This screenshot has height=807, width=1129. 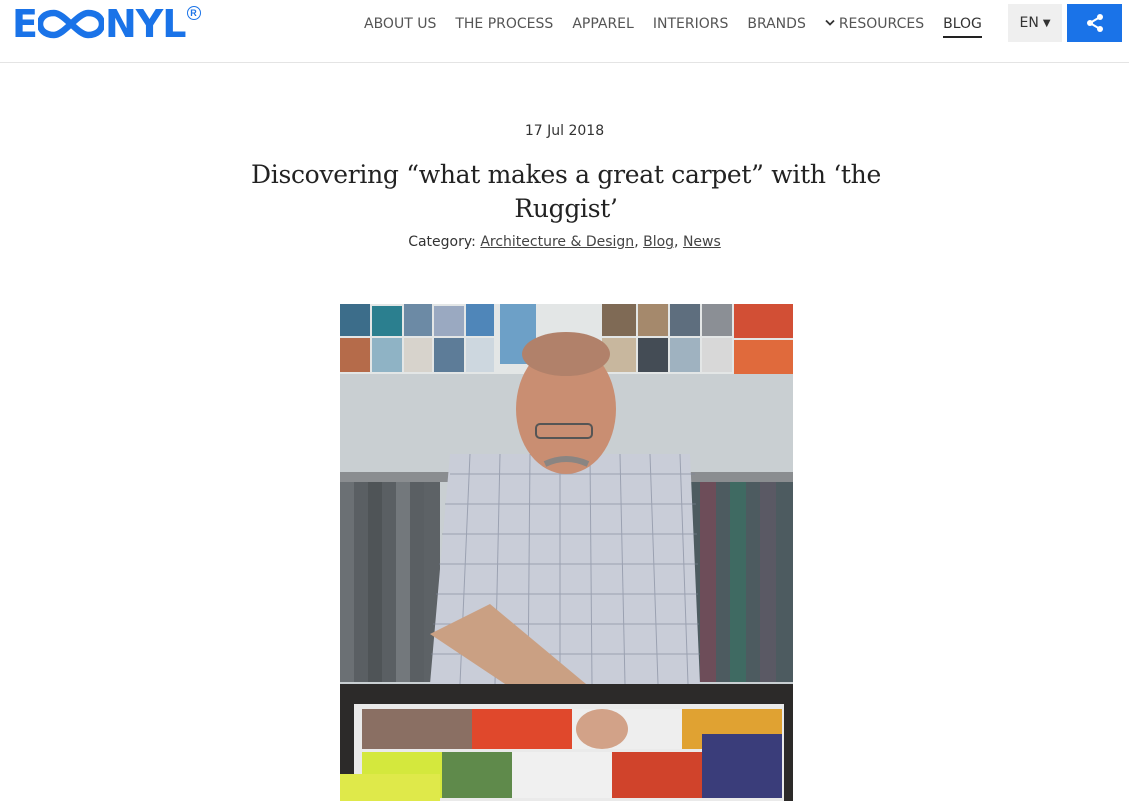 I want to click on share-button, so click(x=1094, y=23).